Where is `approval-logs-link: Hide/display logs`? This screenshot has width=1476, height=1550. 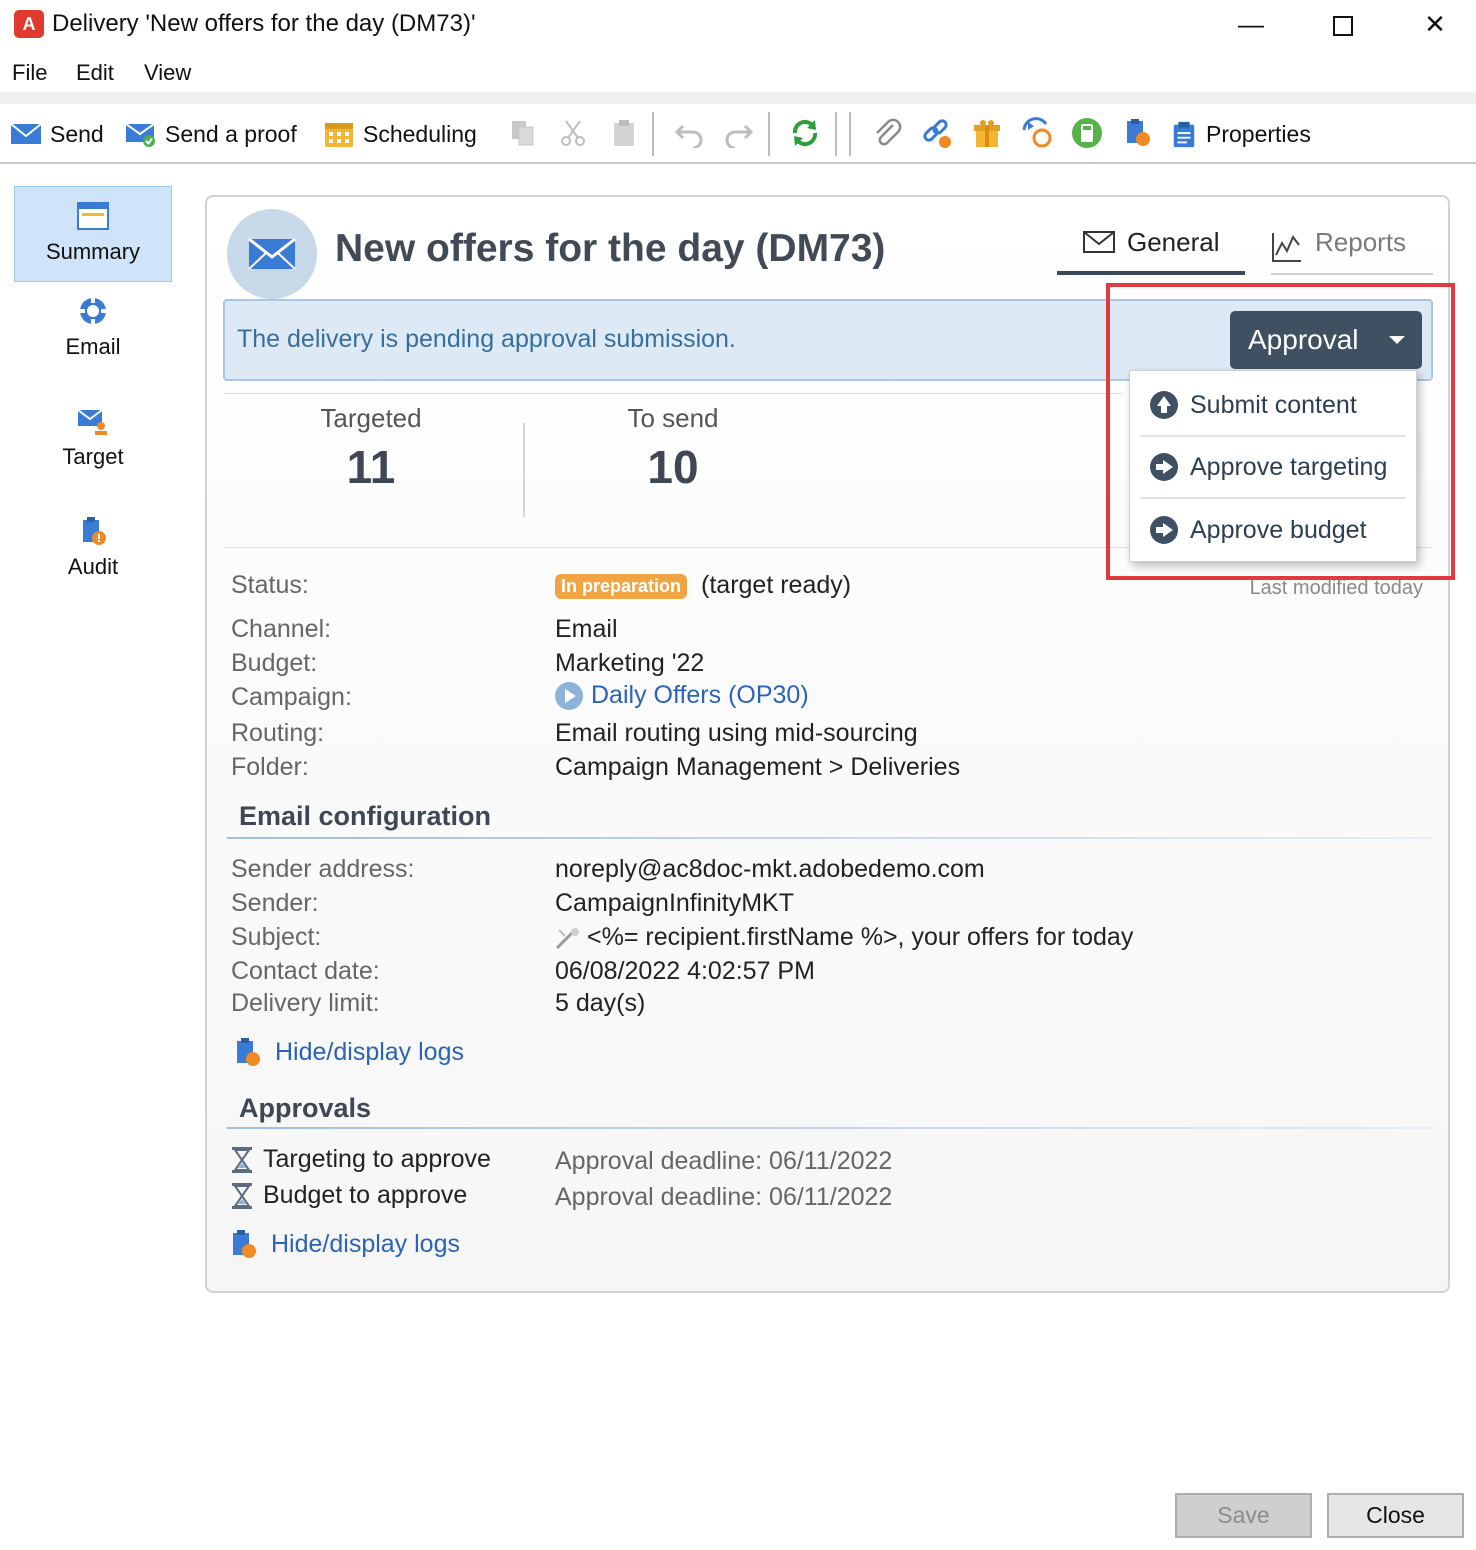 approval-logs-link: Hide/display logs is located at coordinates (344, 1244).